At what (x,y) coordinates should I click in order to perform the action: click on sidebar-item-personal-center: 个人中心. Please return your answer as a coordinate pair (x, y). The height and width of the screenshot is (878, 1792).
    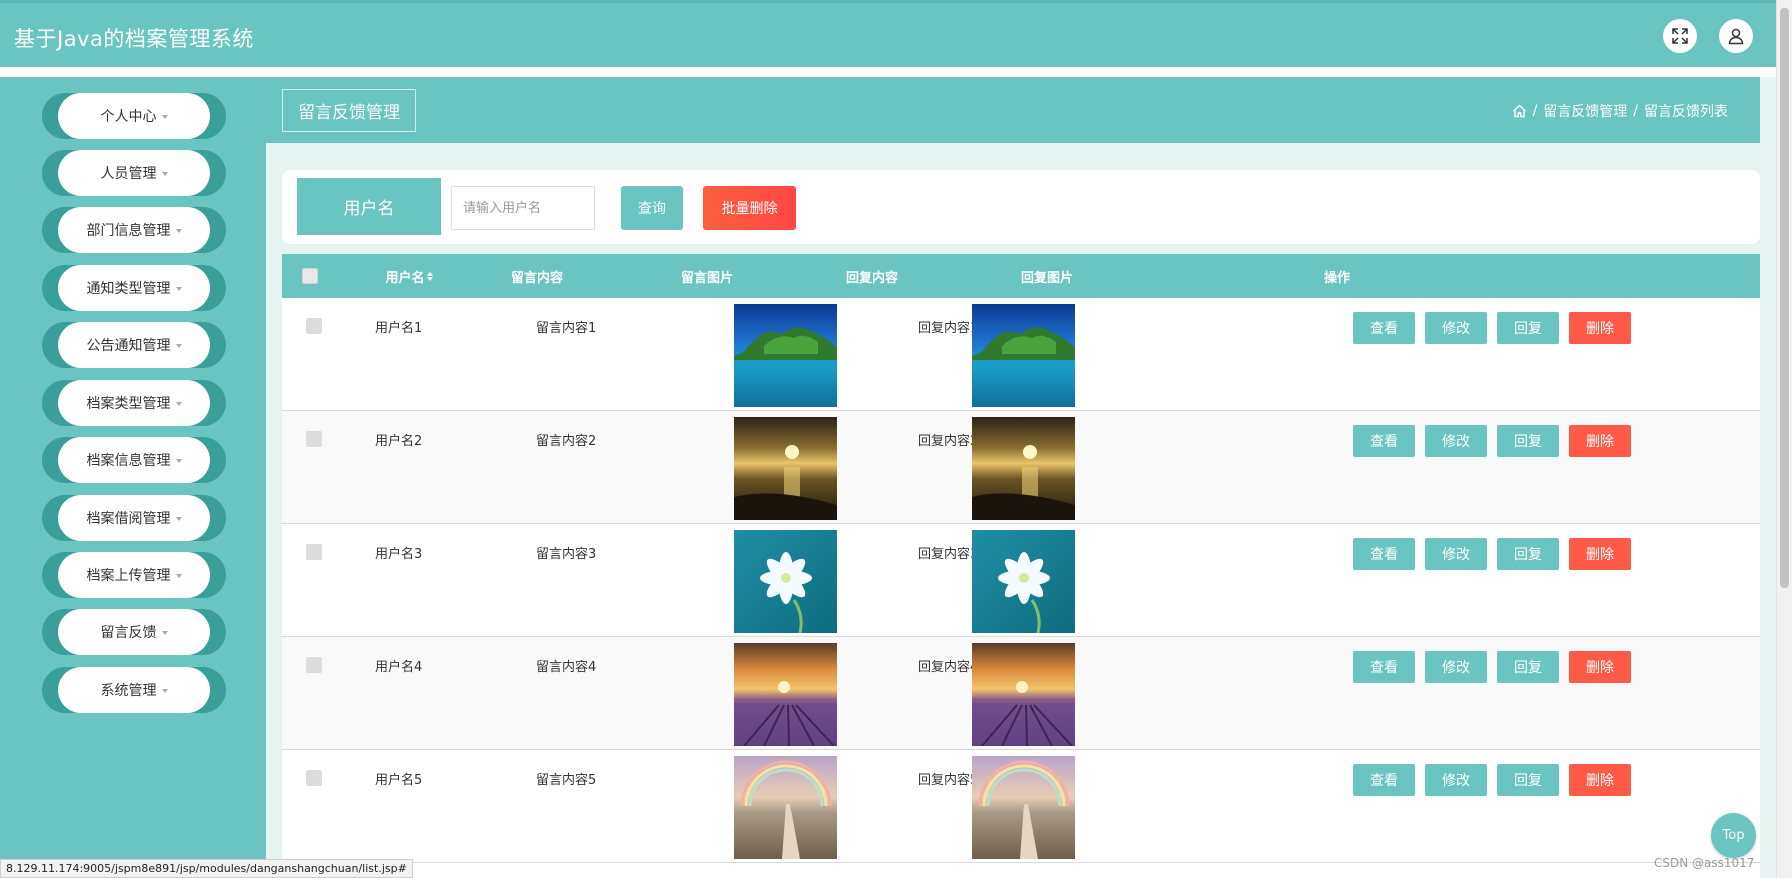
    Looking at the image, I should click on (134, 116).